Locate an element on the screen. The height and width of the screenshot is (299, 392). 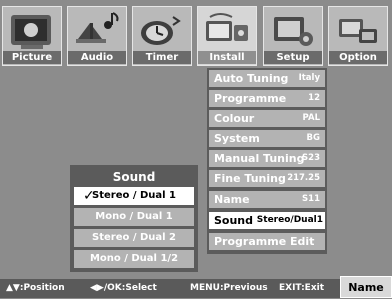
sound-option-label: Stereo / Dual 1 is located at coordinates (134, 195).